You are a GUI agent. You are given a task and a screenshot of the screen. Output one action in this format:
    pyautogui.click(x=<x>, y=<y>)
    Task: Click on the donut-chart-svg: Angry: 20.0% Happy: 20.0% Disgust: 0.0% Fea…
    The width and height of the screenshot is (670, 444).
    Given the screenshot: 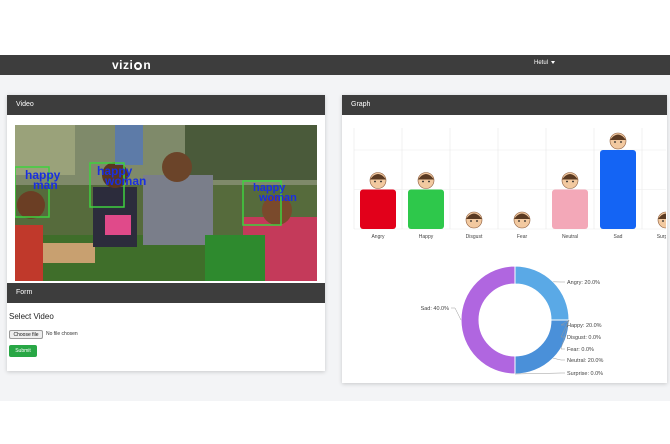 What is the action you would take?
    pyautogui.click(x=512, y=321)
    